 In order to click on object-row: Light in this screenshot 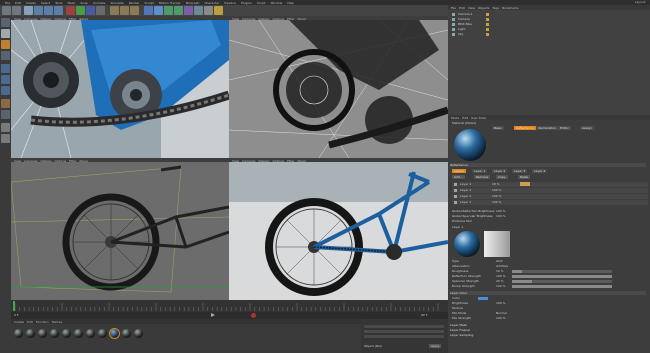, I will do `click(549, 29)`.